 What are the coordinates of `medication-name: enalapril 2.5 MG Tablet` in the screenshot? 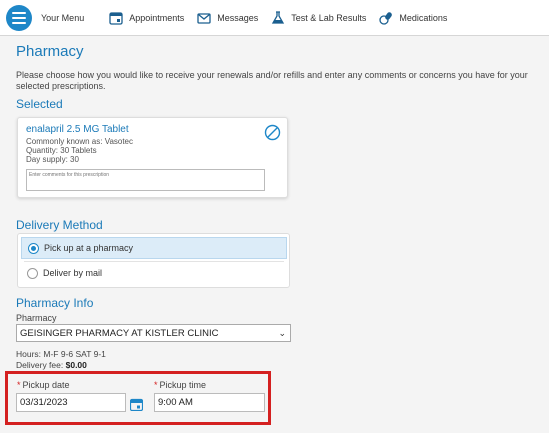 It's located at (77, 129).